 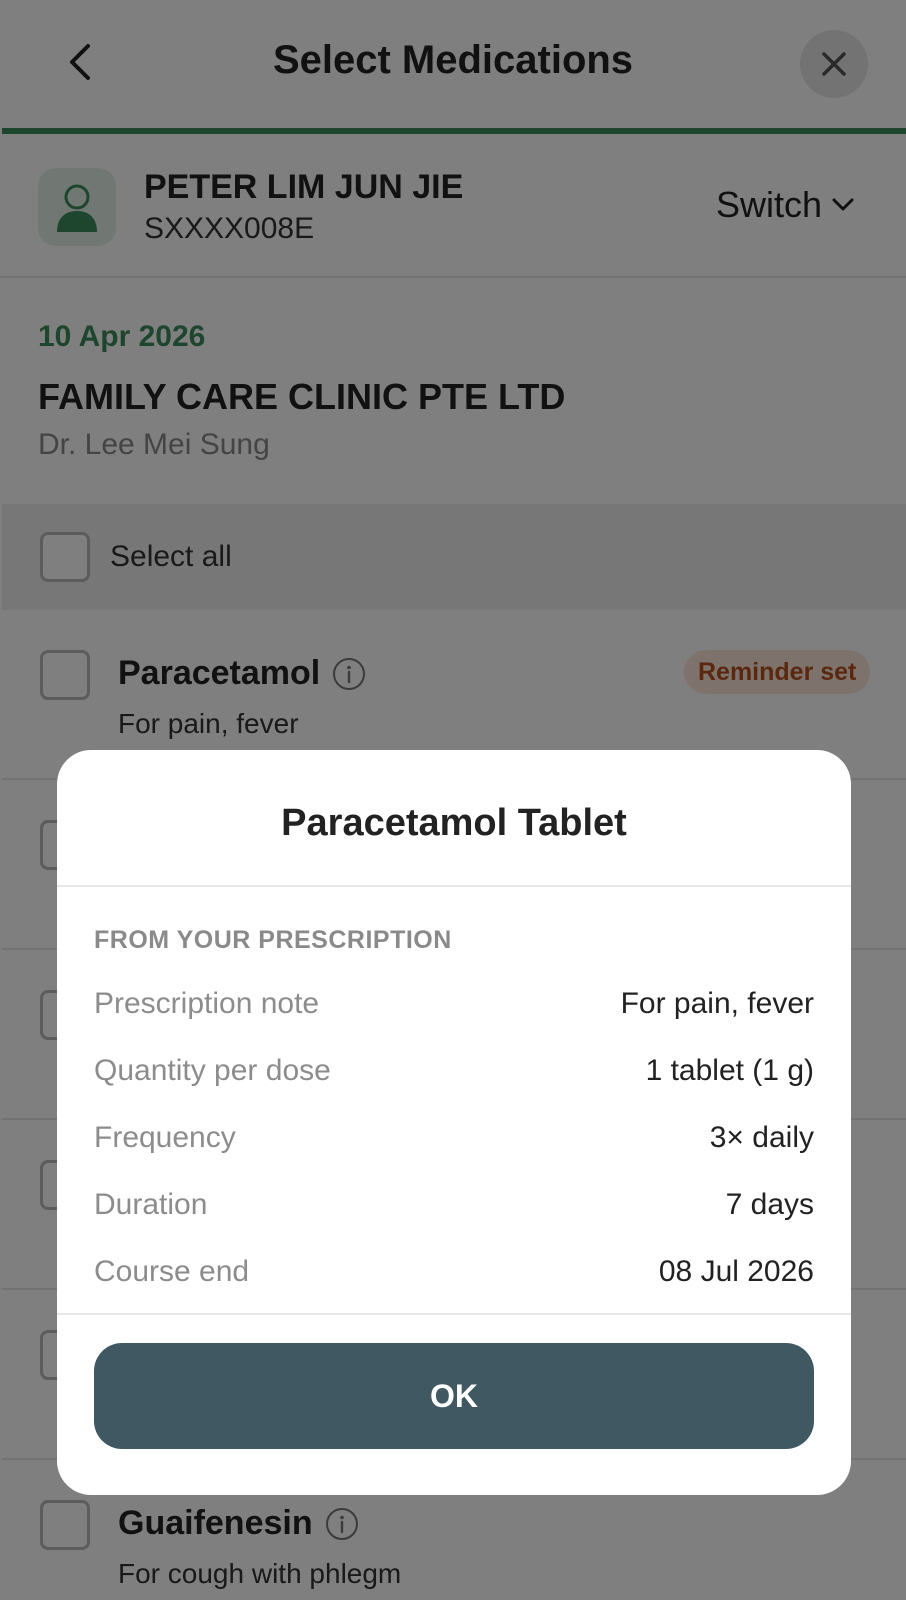 I want to click on detail-row-course-end: Course end 08 Jul 2026, so click(x=454, y=1272).